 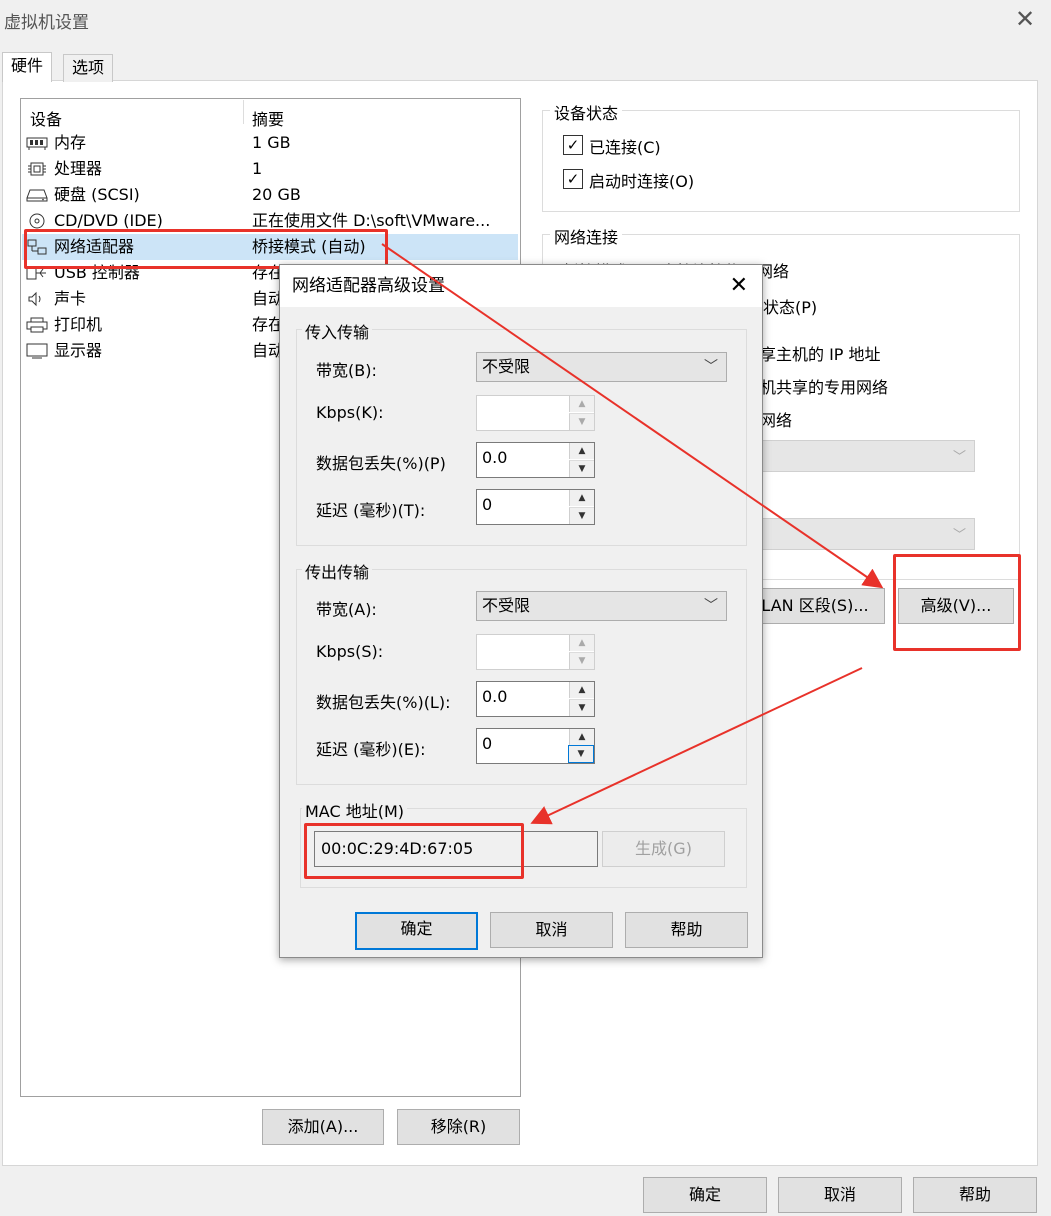 I want to click on tab-hardware: 硬件, so click(x=27, y=67).